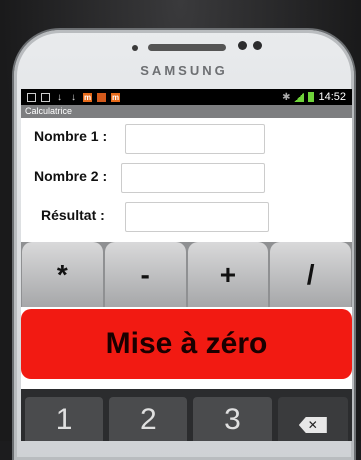  I want to click on resultat-field, so click(197, 217).